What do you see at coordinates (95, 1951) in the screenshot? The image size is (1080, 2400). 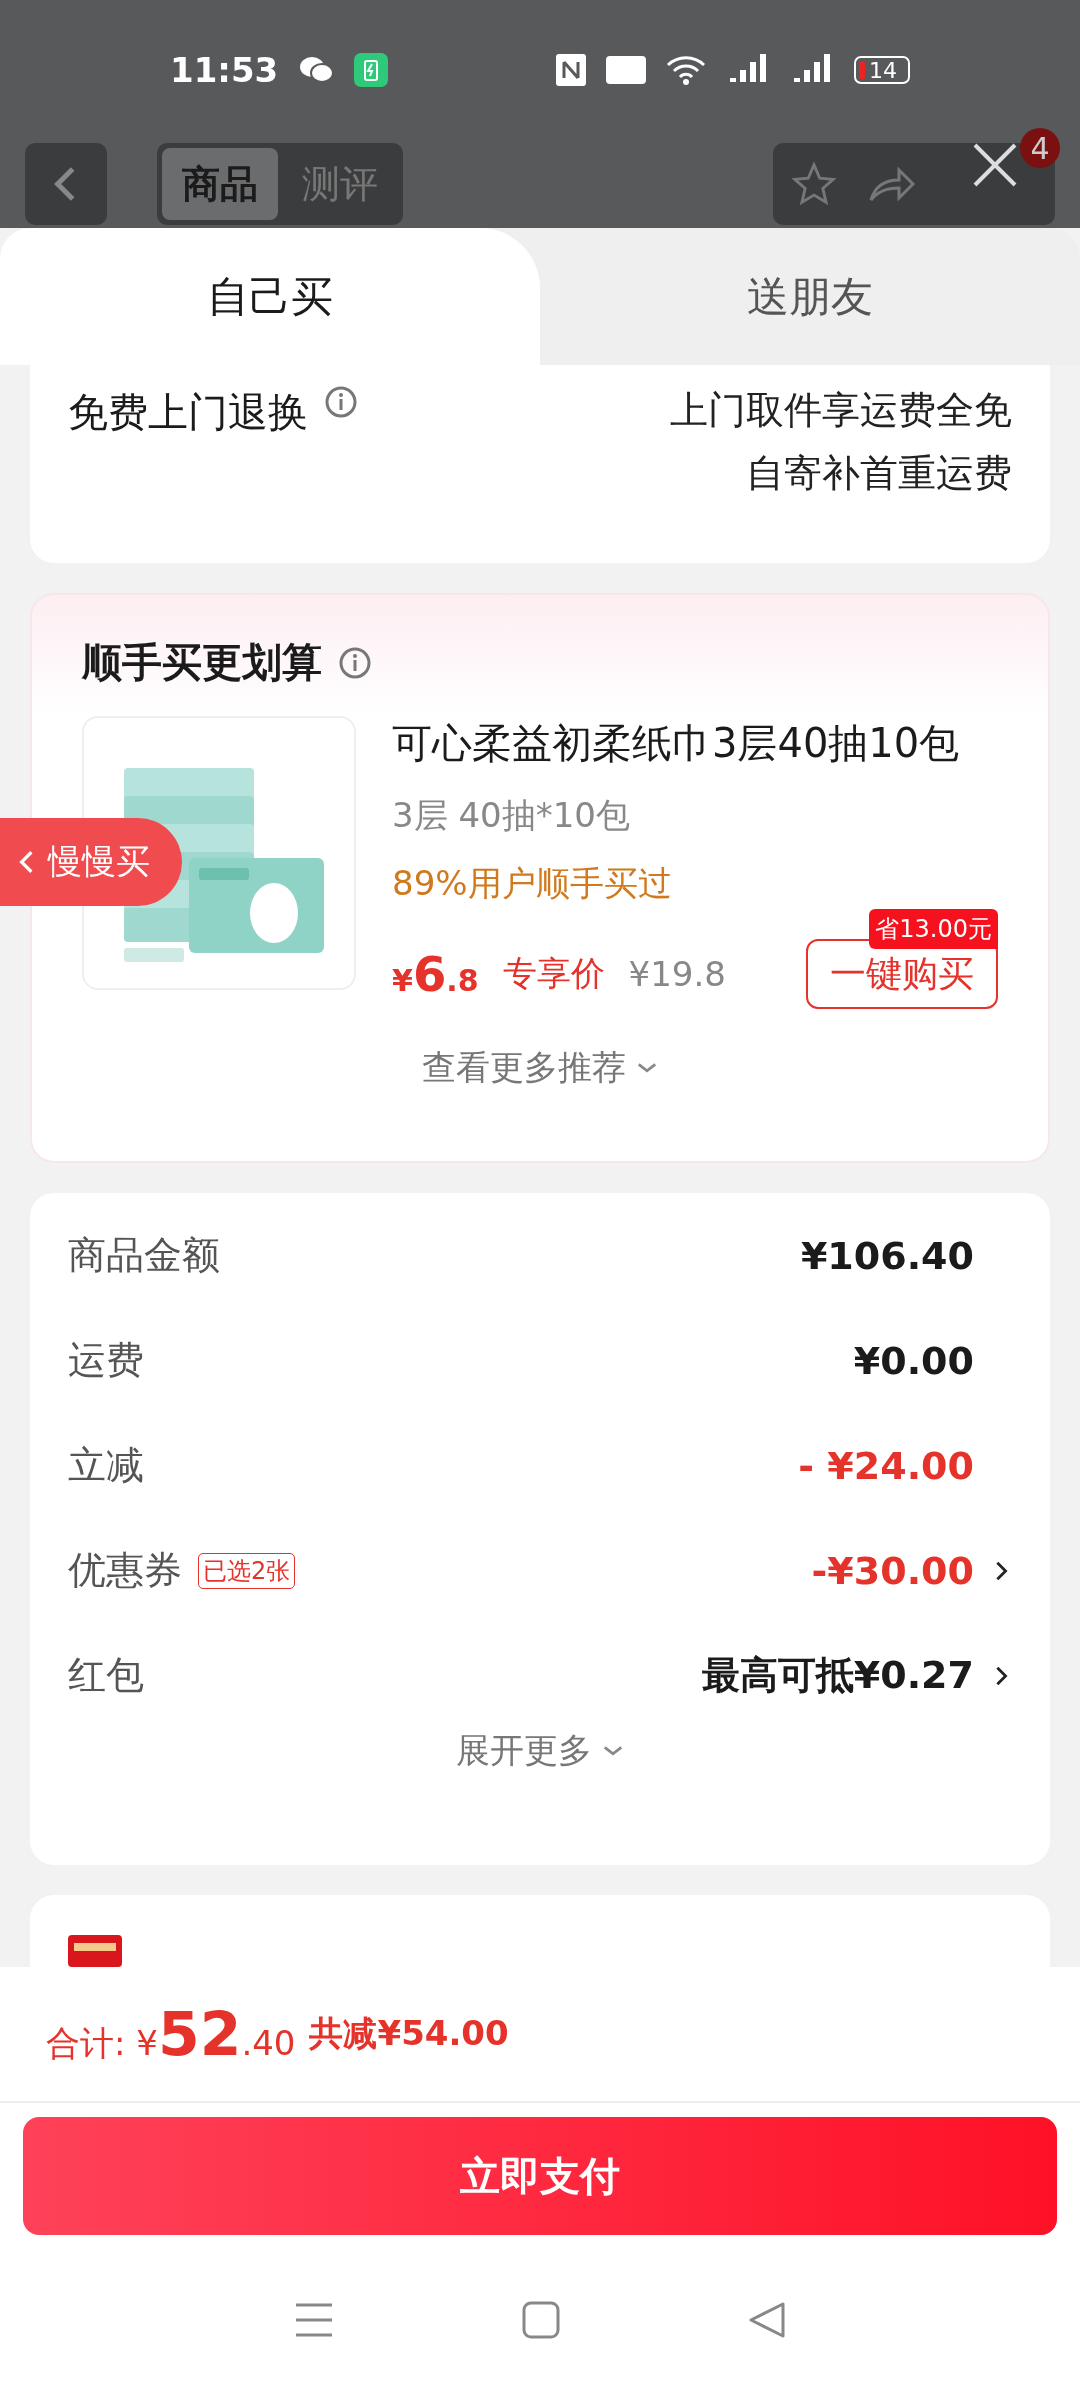 I see `card-icon` at bounding box center [95, 1951].